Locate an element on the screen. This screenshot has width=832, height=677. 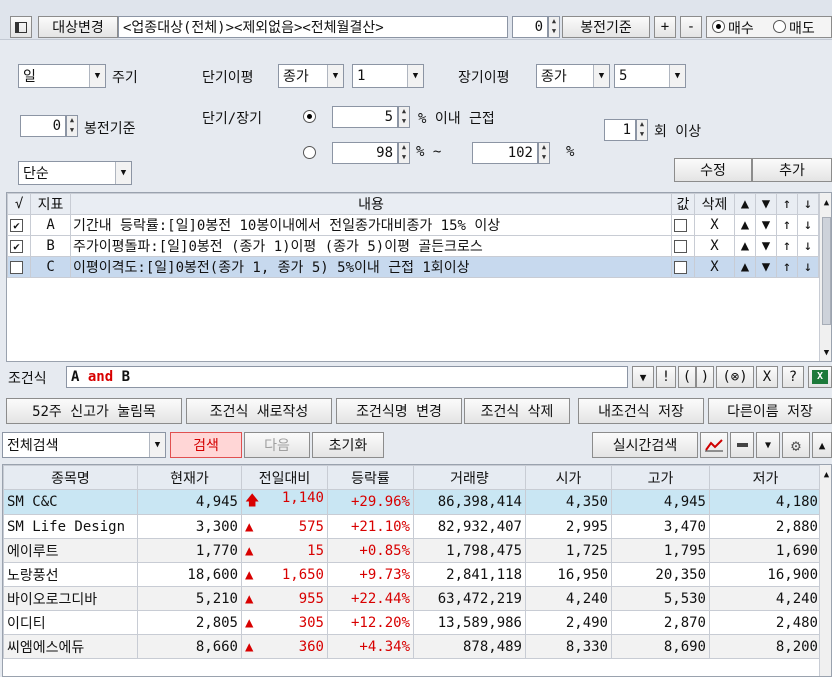
range-from-spinner: ▲ ▼ is located at coordinates (404, 153).